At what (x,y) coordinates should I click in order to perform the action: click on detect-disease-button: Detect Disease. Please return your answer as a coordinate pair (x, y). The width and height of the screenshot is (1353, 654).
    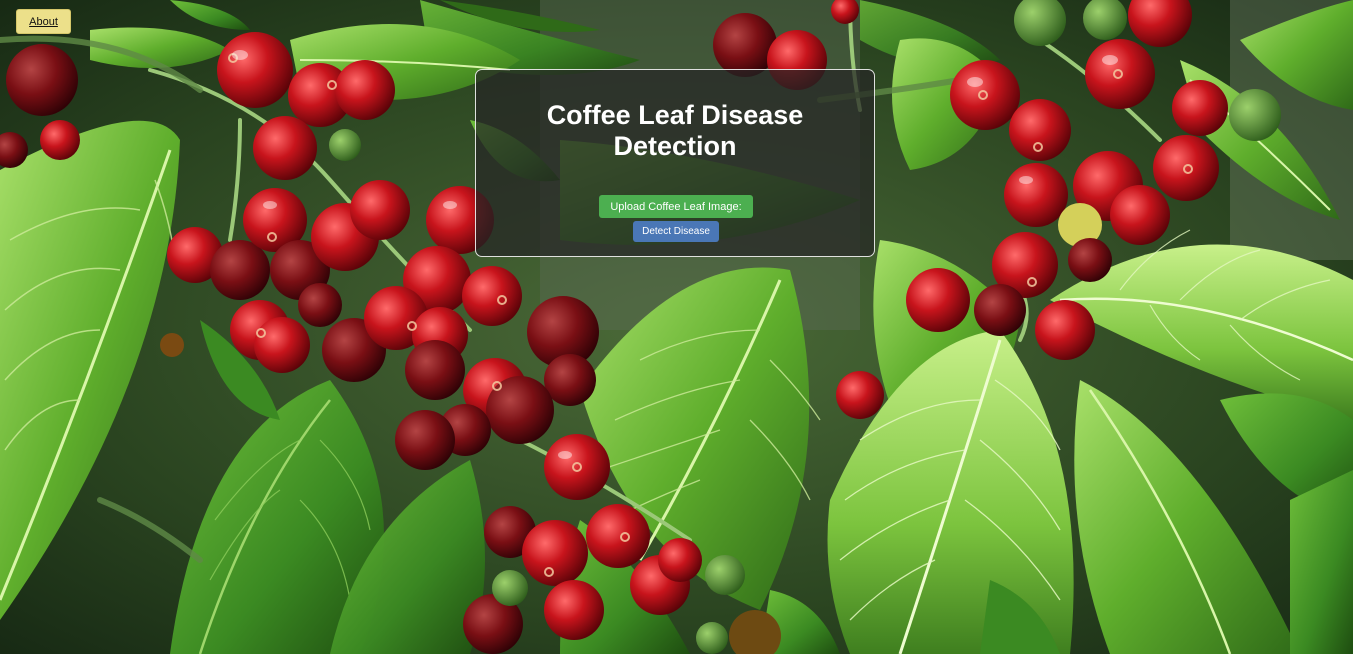
    Looking at the image, I should click on (676, 231).